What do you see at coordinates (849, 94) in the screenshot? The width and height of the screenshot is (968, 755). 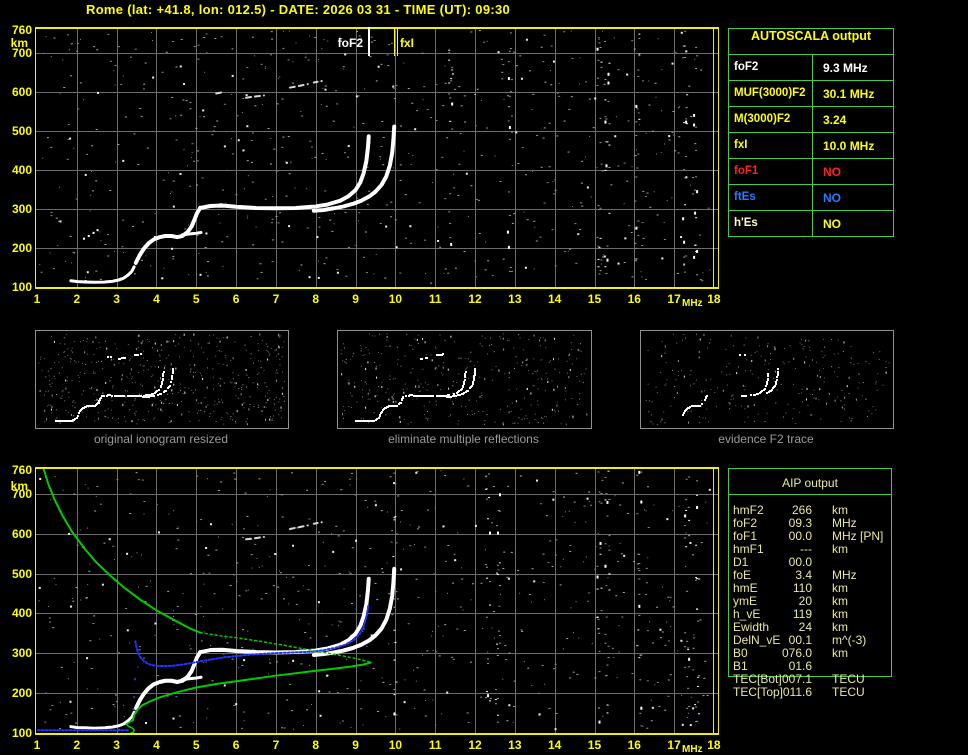 I see `autoscala-param-value: 30.1 MHz` at bounding box center [849, 94].